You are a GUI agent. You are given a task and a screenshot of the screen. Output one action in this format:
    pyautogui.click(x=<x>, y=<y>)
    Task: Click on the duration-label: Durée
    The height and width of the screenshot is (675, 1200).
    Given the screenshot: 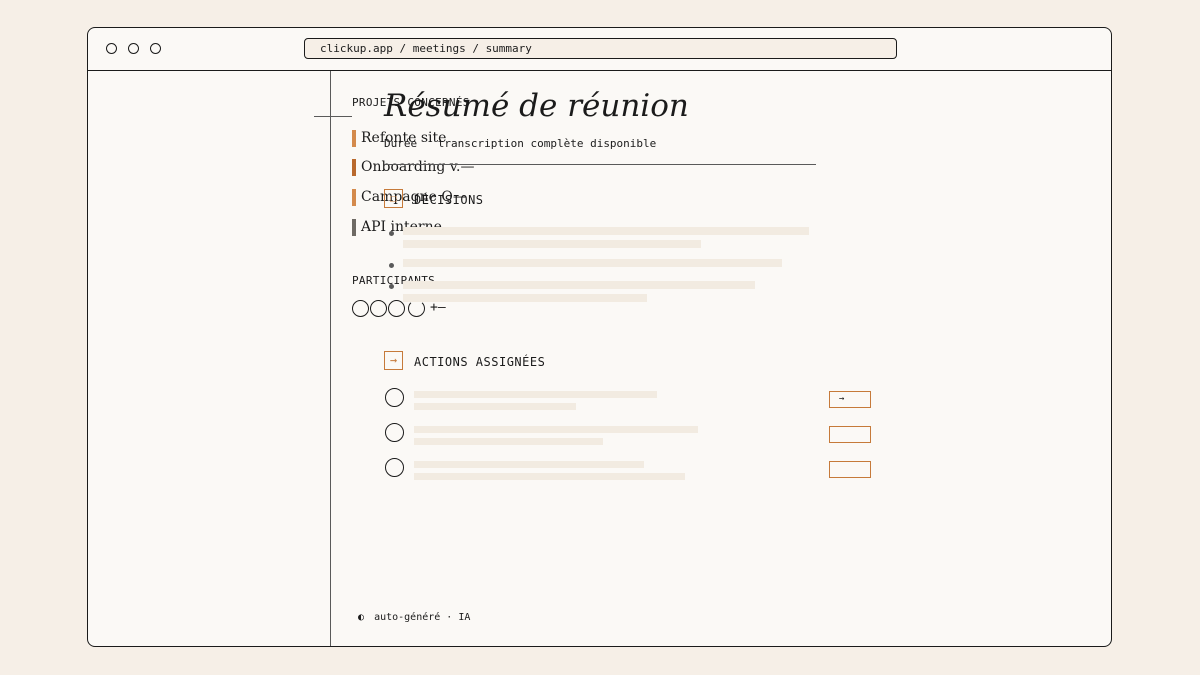 What is the action you would take?
    pyautogui.click(x=401, y=143)
    